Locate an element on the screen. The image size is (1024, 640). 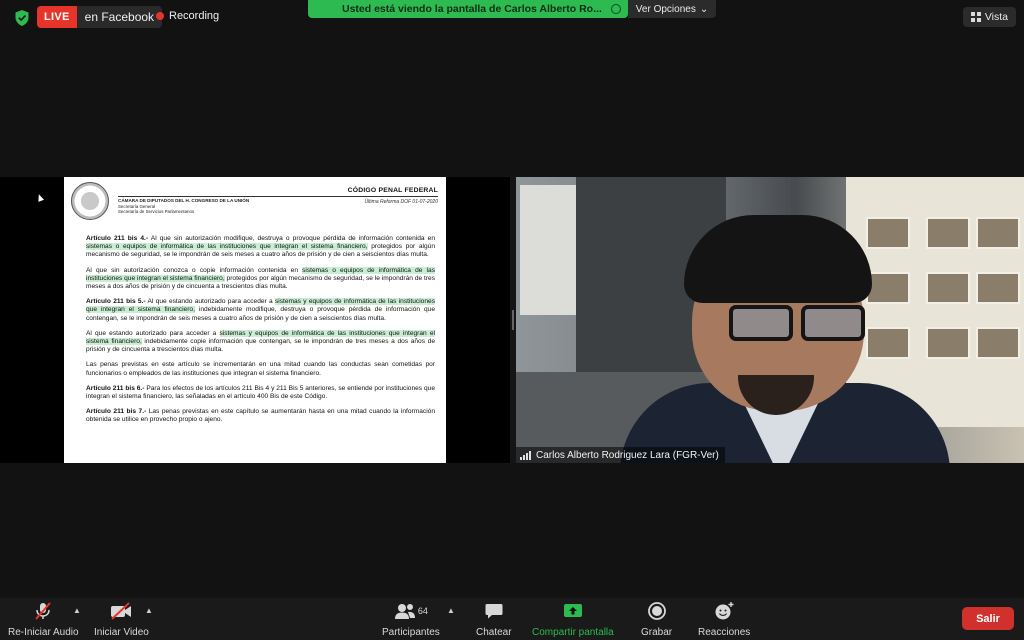
participants-icon is located at coordinates (404, 611).